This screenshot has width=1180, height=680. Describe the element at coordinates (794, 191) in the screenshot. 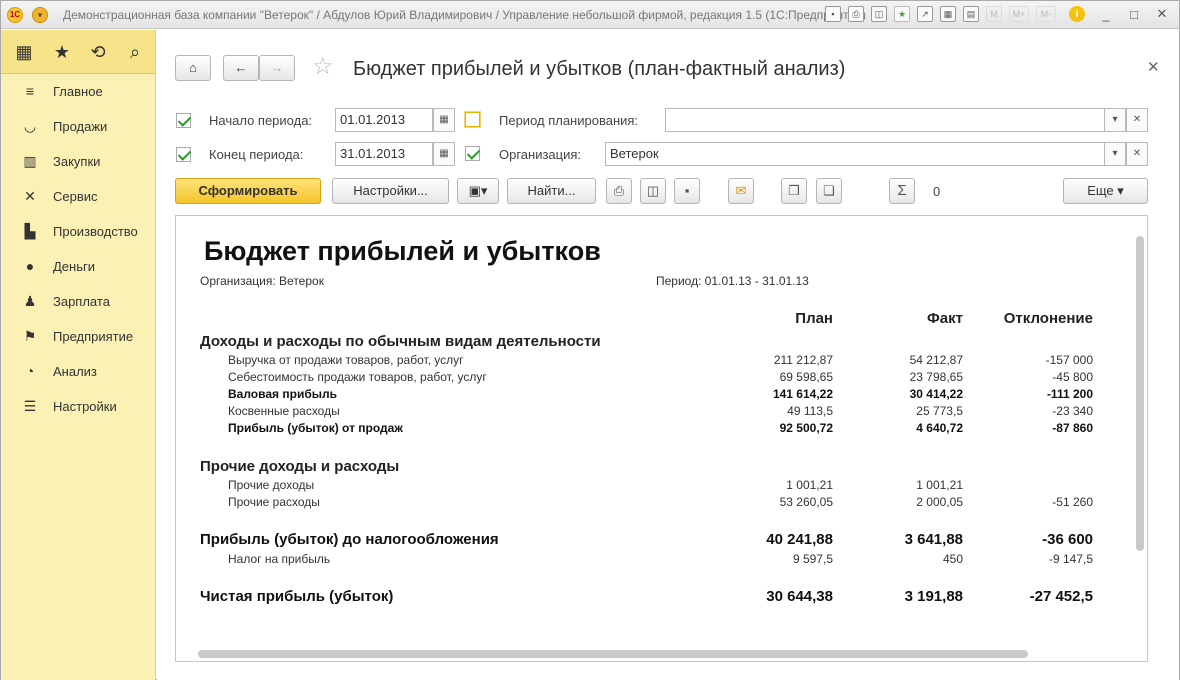

I see `copy-icon: ❐` at that location.